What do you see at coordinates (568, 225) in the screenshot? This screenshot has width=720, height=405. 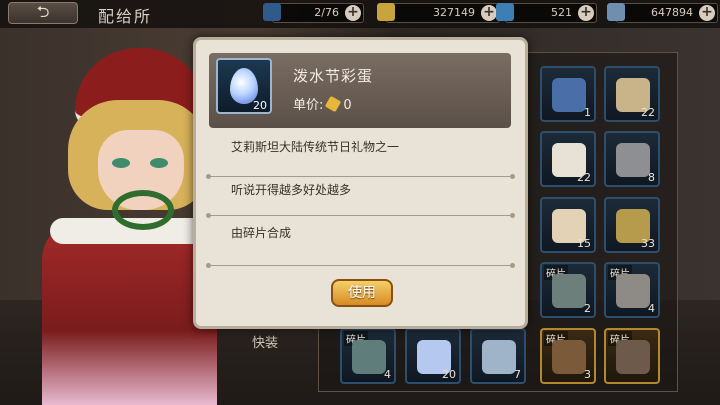 I see `inventory-slot: 15` at bounding box center [568, 225].